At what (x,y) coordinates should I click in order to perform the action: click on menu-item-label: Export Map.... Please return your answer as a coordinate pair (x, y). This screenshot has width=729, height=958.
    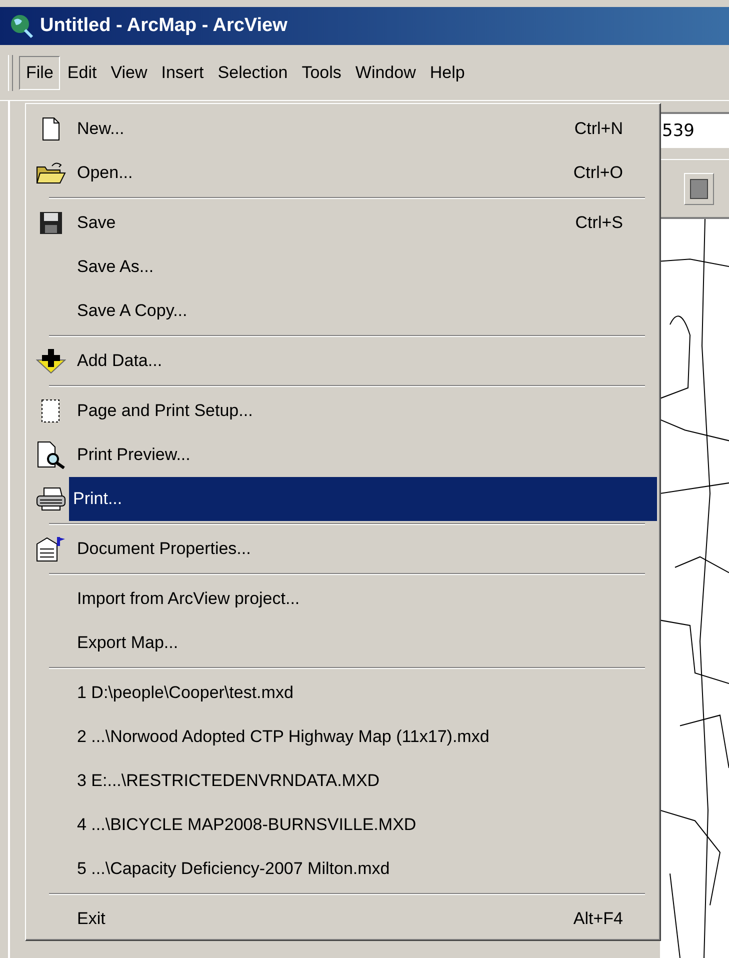
    Looking at the image, I should click on (128, 643).